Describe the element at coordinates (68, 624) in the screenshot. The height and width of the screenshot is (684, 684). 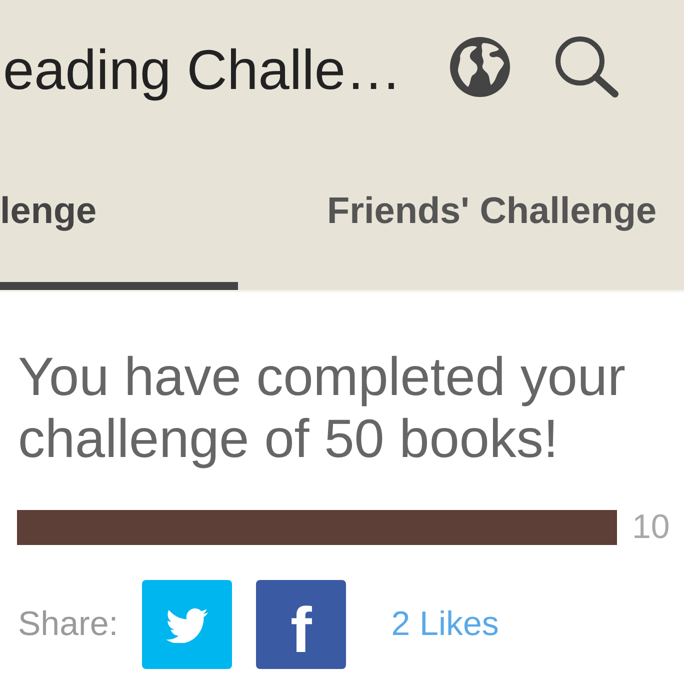
I see `share-label: Share:` at that location.